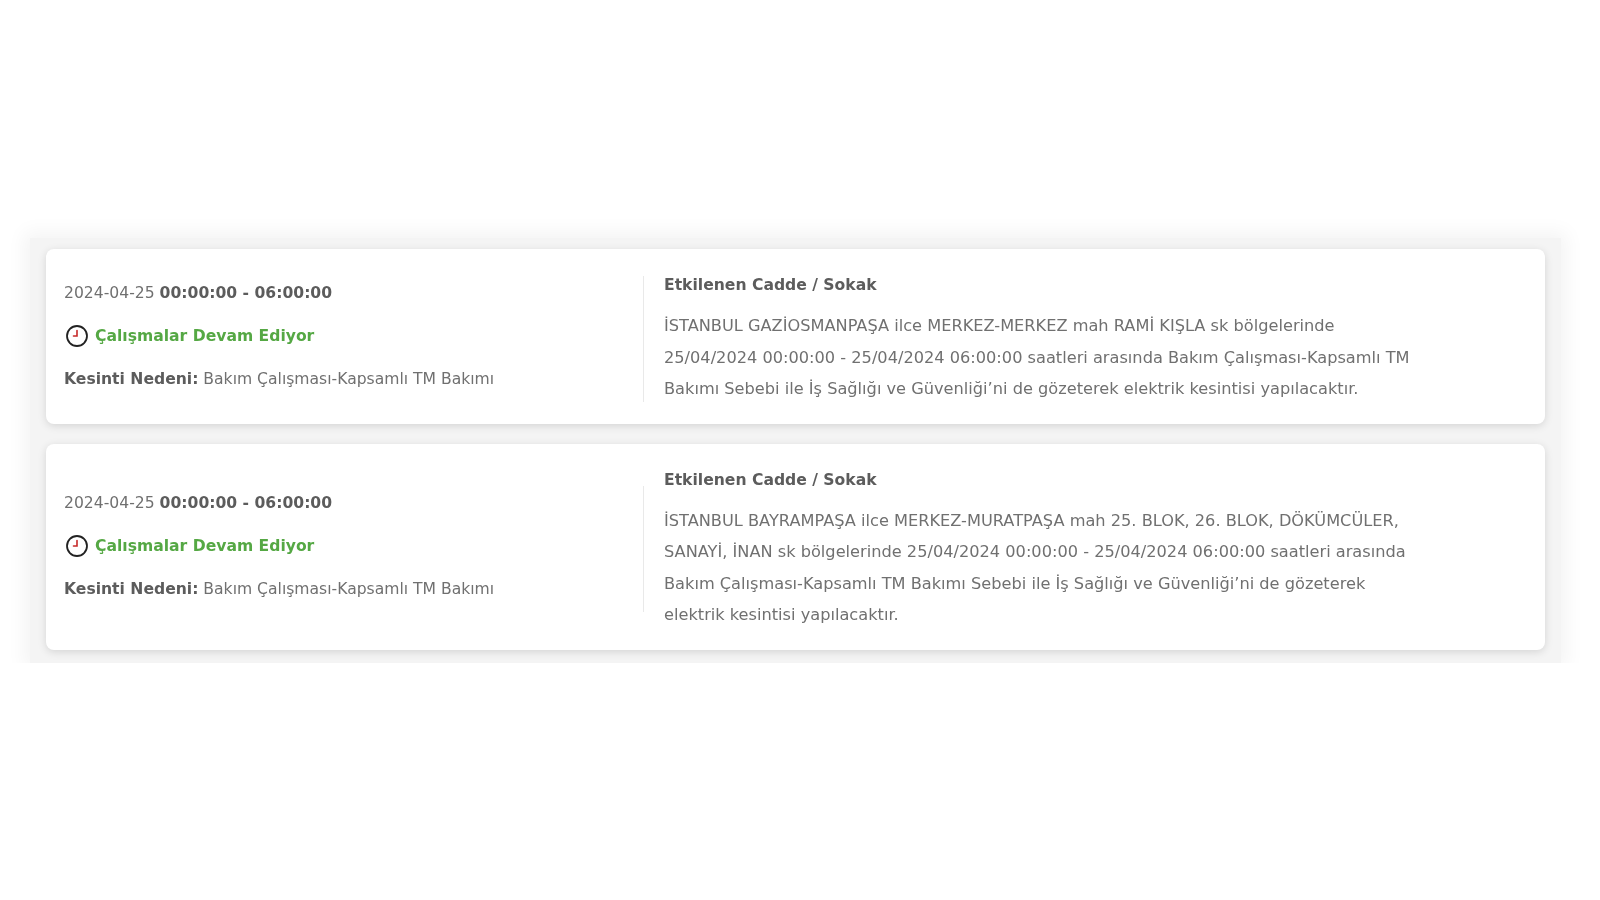 This screenshot has width=1600, height=900. What do you see at coordinates (1035, 567) in the screenshot?
I see `description-text: İSTANBUL BAYRAMPAŞA ilce MERKEZ-MURATPAŞA mah 25. BLOK, 26. BLOK, DÖKÜMCÜLER, SANAYİ, İNAN sk bölgelerinde 25/04/2024 00:00:00 - 25/04/2024 06:00:00 saatleri arasında Bakım Çalışması-Kapsamlı TM Bakımı Sebebi ile İş Sağlığı ve Güvenliği’ni de gözeterek elektrik kesintisi yapılacaktır.` at bounding box center [1035, 567].